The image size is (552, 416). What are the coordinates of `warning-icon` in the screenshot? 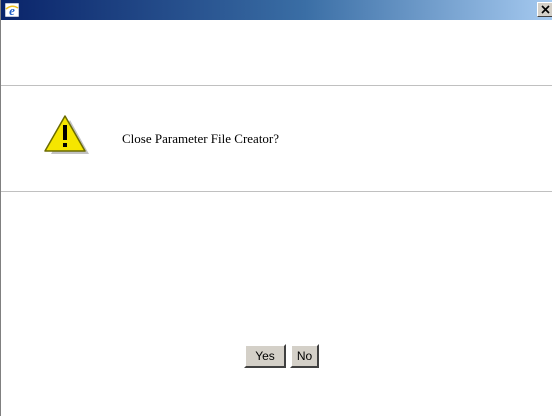 It's located at (67, 137).